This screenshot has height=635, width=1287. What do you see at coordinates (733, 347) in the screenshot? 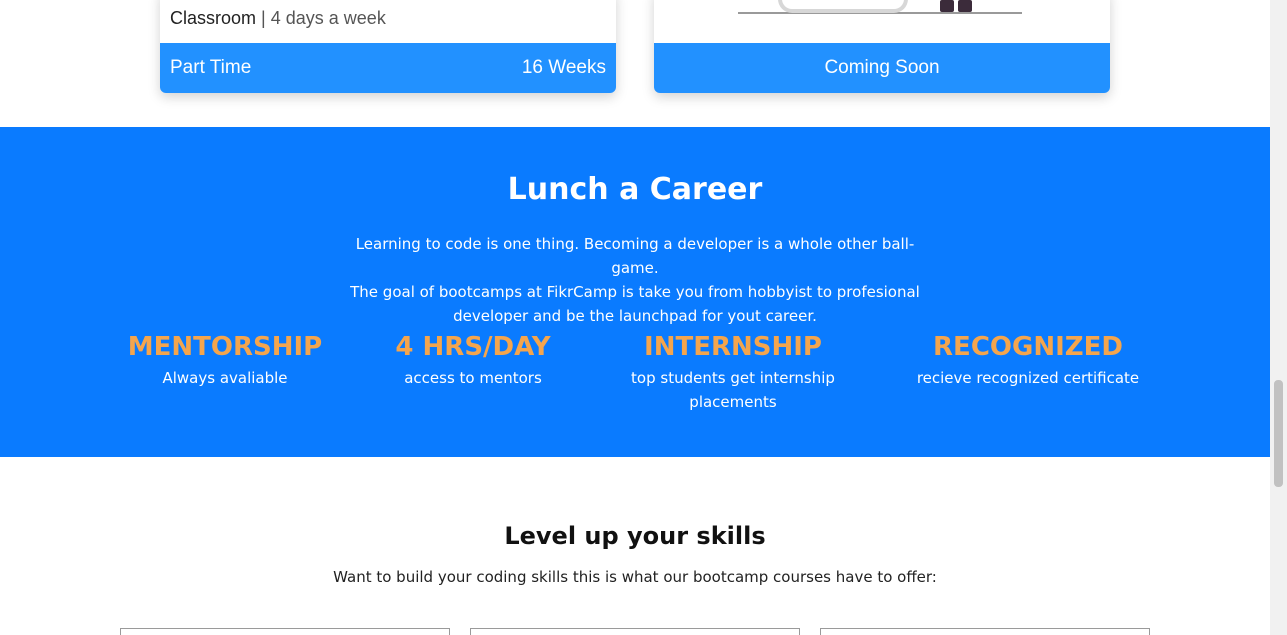
I see `stat-title: INTERNSHIP` at bounding box center [733, 347].